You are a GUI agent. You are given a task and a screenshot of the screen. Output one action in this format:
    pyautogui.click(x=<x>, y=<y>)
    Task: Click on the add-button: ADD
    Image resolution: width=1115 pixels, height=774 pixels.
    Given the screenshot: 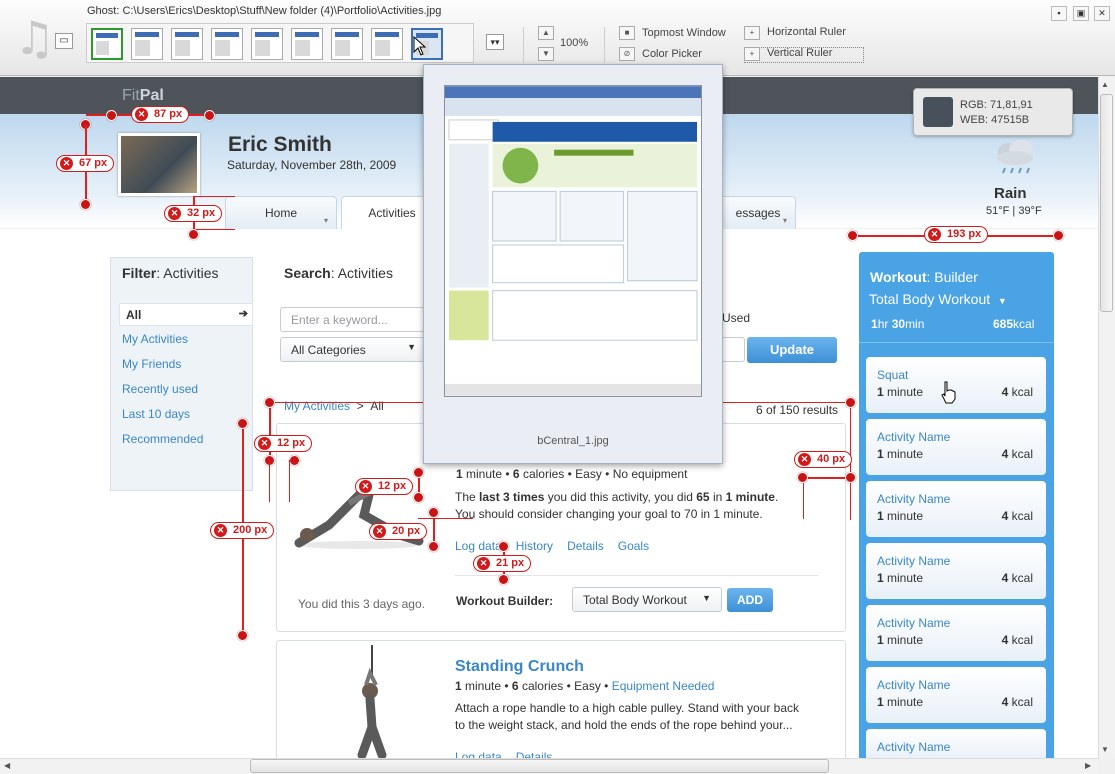 What is the action you would take?
    pyautogui.click(x=750, y=600)
    